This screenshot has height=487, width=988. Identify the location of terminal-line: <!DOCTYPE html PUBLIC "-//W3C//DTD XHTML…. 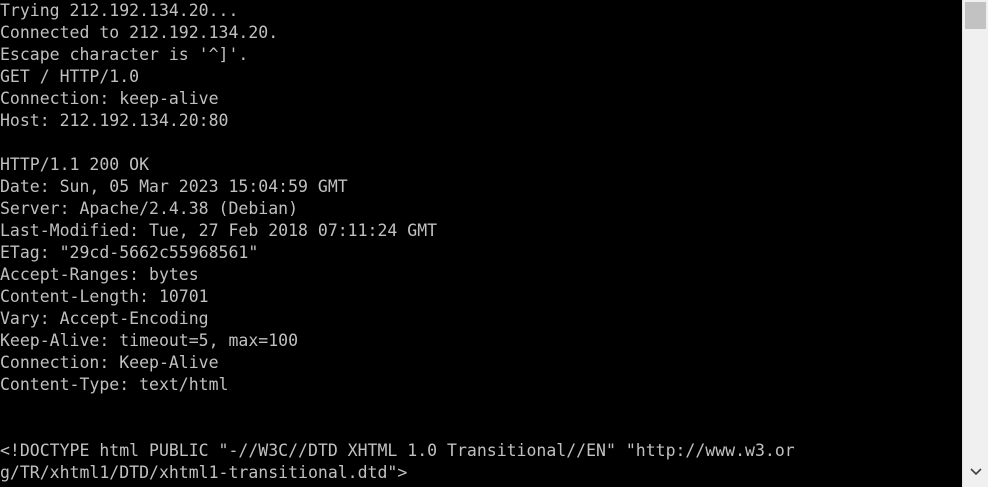
(397, 450).